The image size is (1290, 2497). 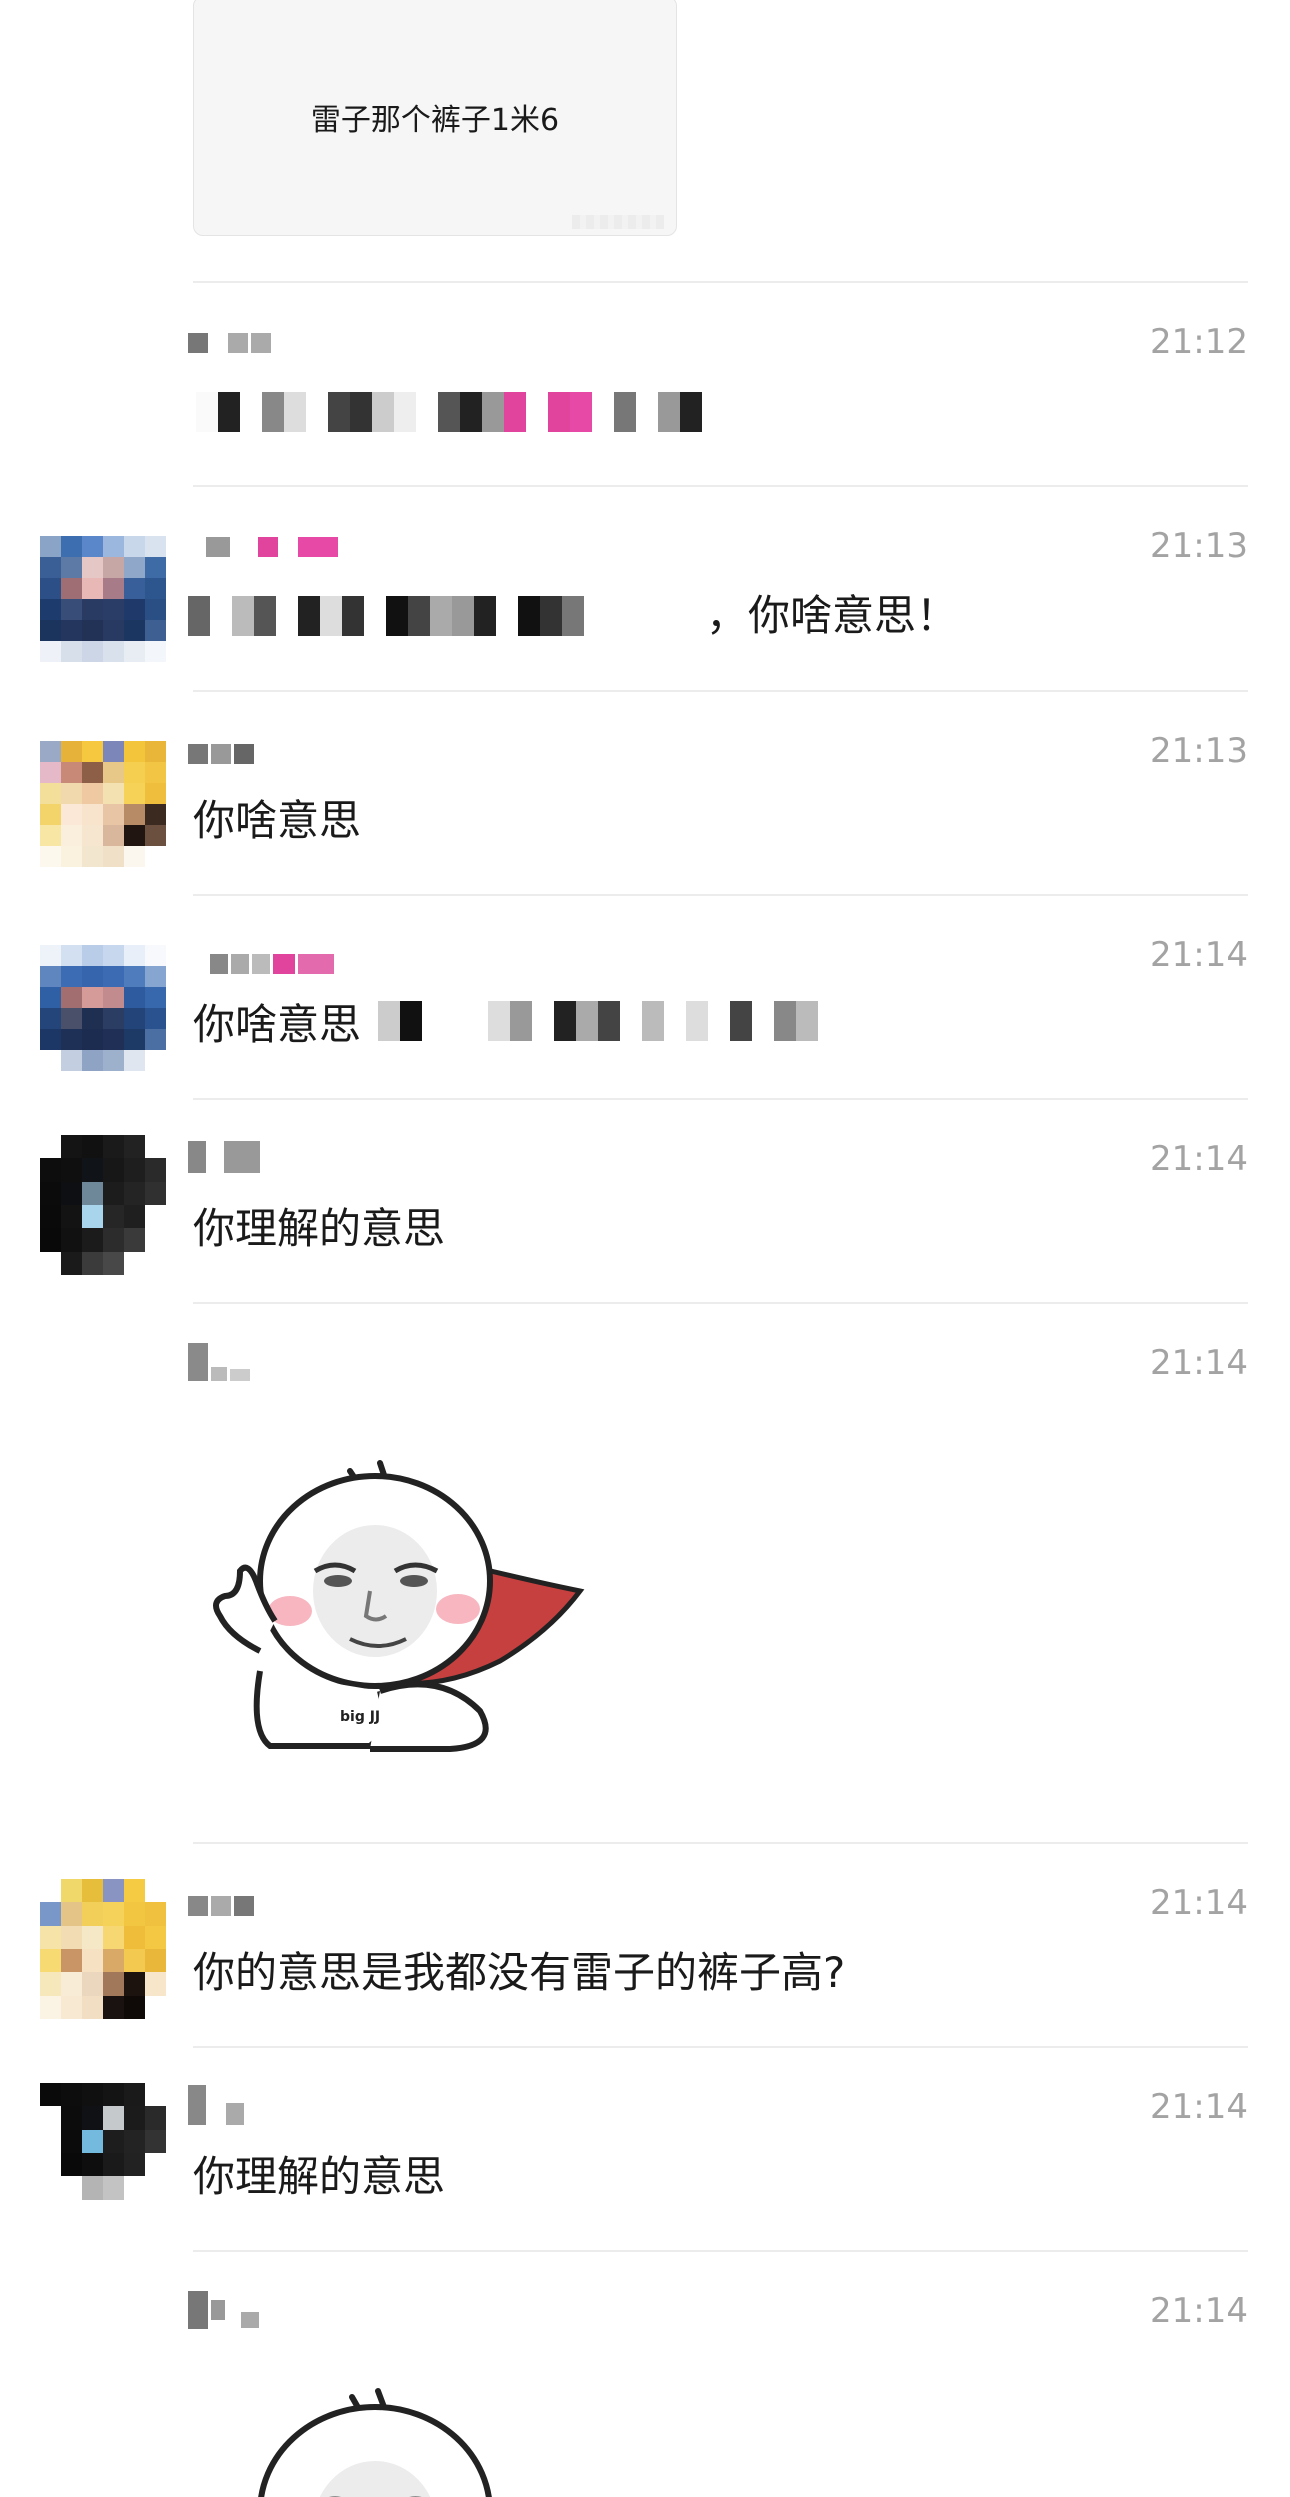 I want to click on message-text: ，你啥意思！, so click(x=832, y=615).